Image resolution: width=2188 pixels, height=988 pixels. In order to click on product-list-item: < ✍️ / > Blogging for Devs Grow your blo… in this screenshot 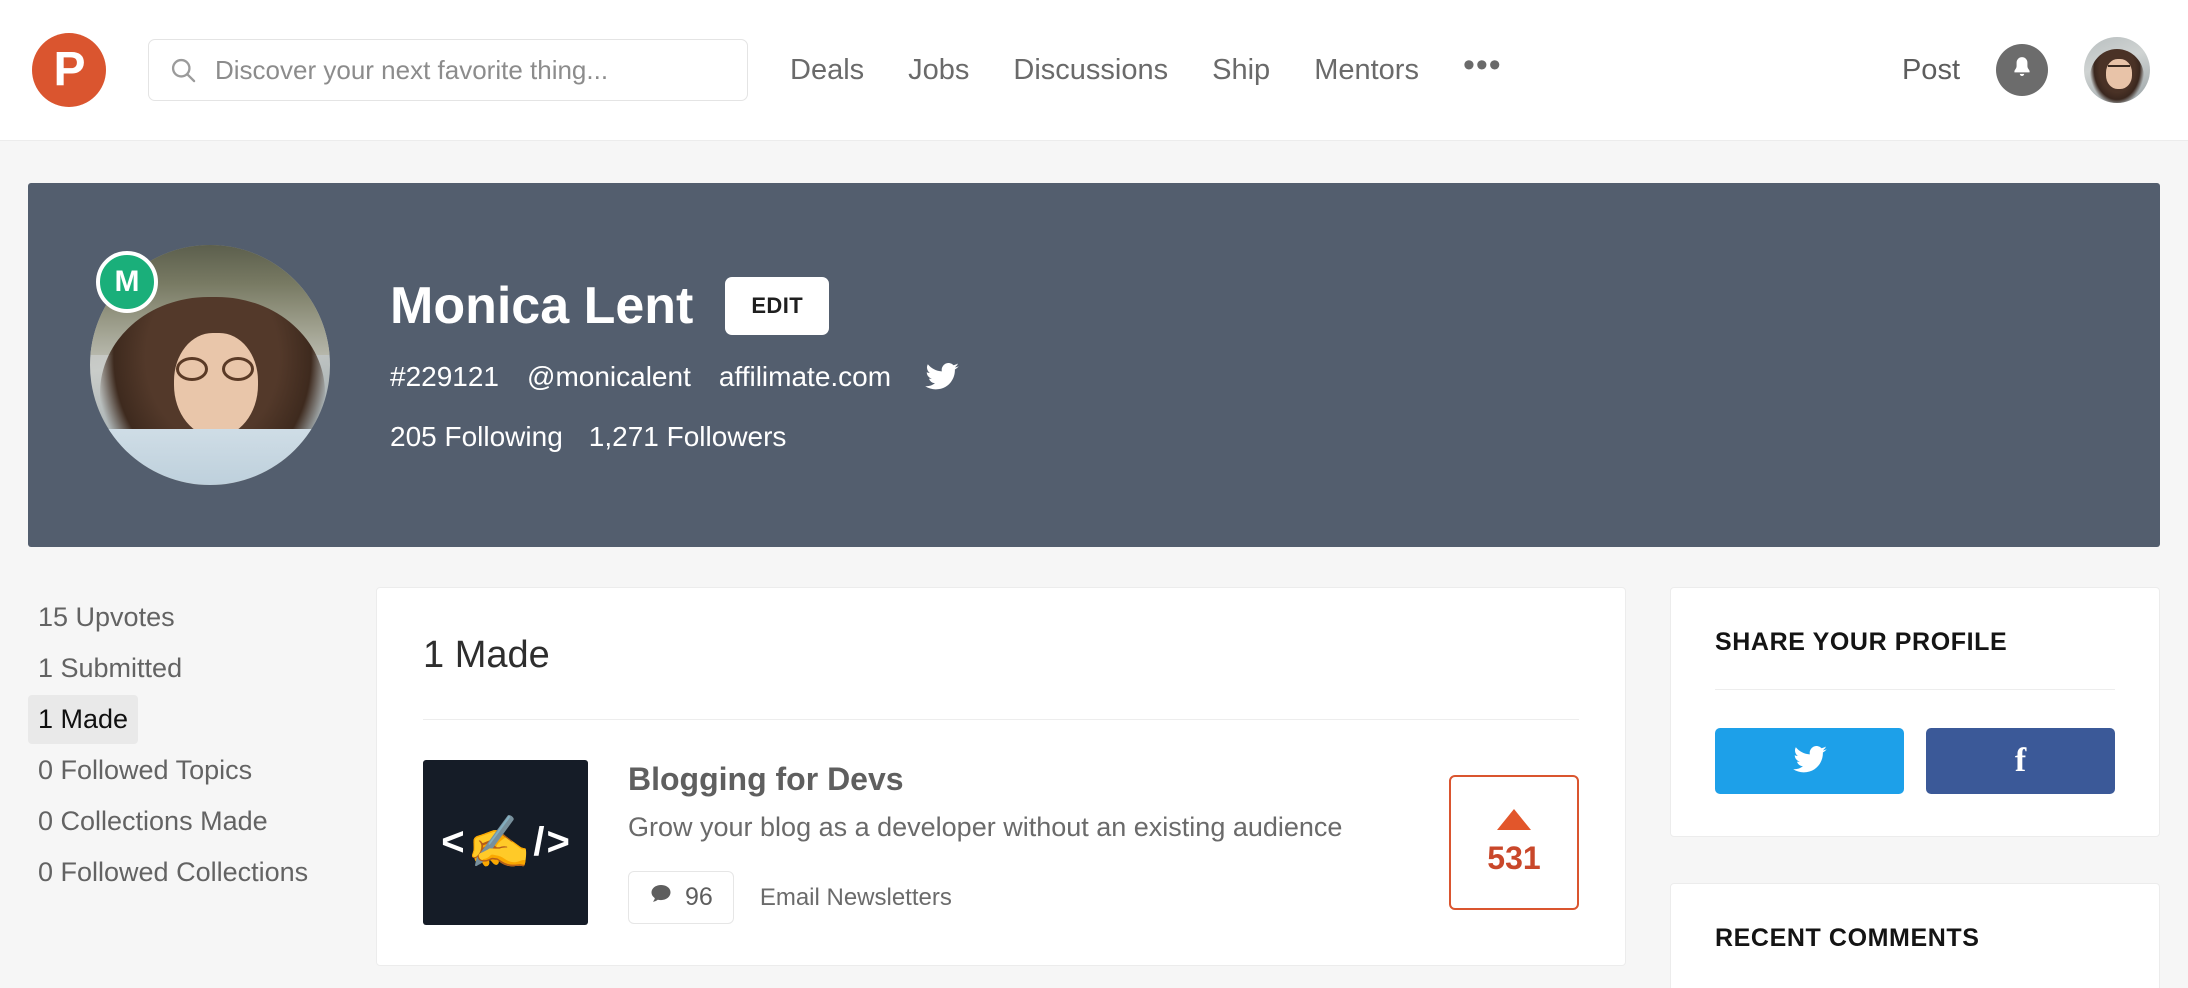, I will do `click(1001, 842)`.